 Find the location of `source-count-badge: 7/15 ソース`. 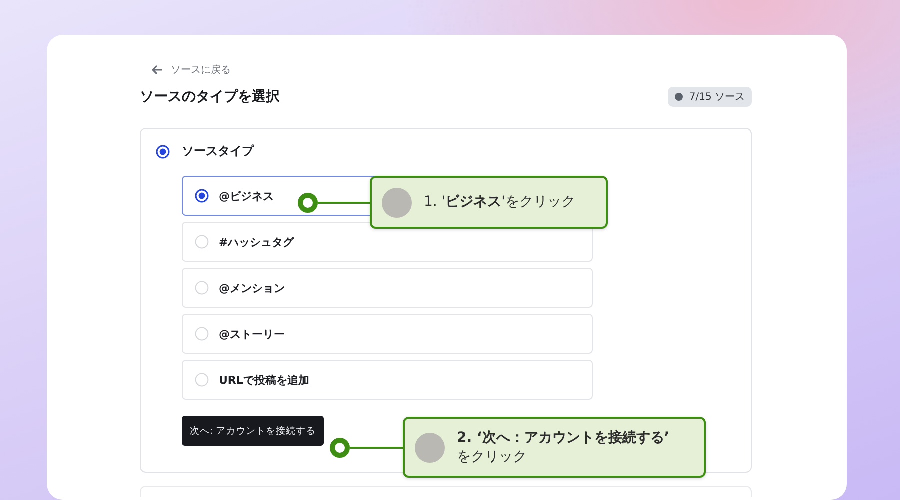

source-count-badge: 7/15 ソース is located at coordinates (710, 97).